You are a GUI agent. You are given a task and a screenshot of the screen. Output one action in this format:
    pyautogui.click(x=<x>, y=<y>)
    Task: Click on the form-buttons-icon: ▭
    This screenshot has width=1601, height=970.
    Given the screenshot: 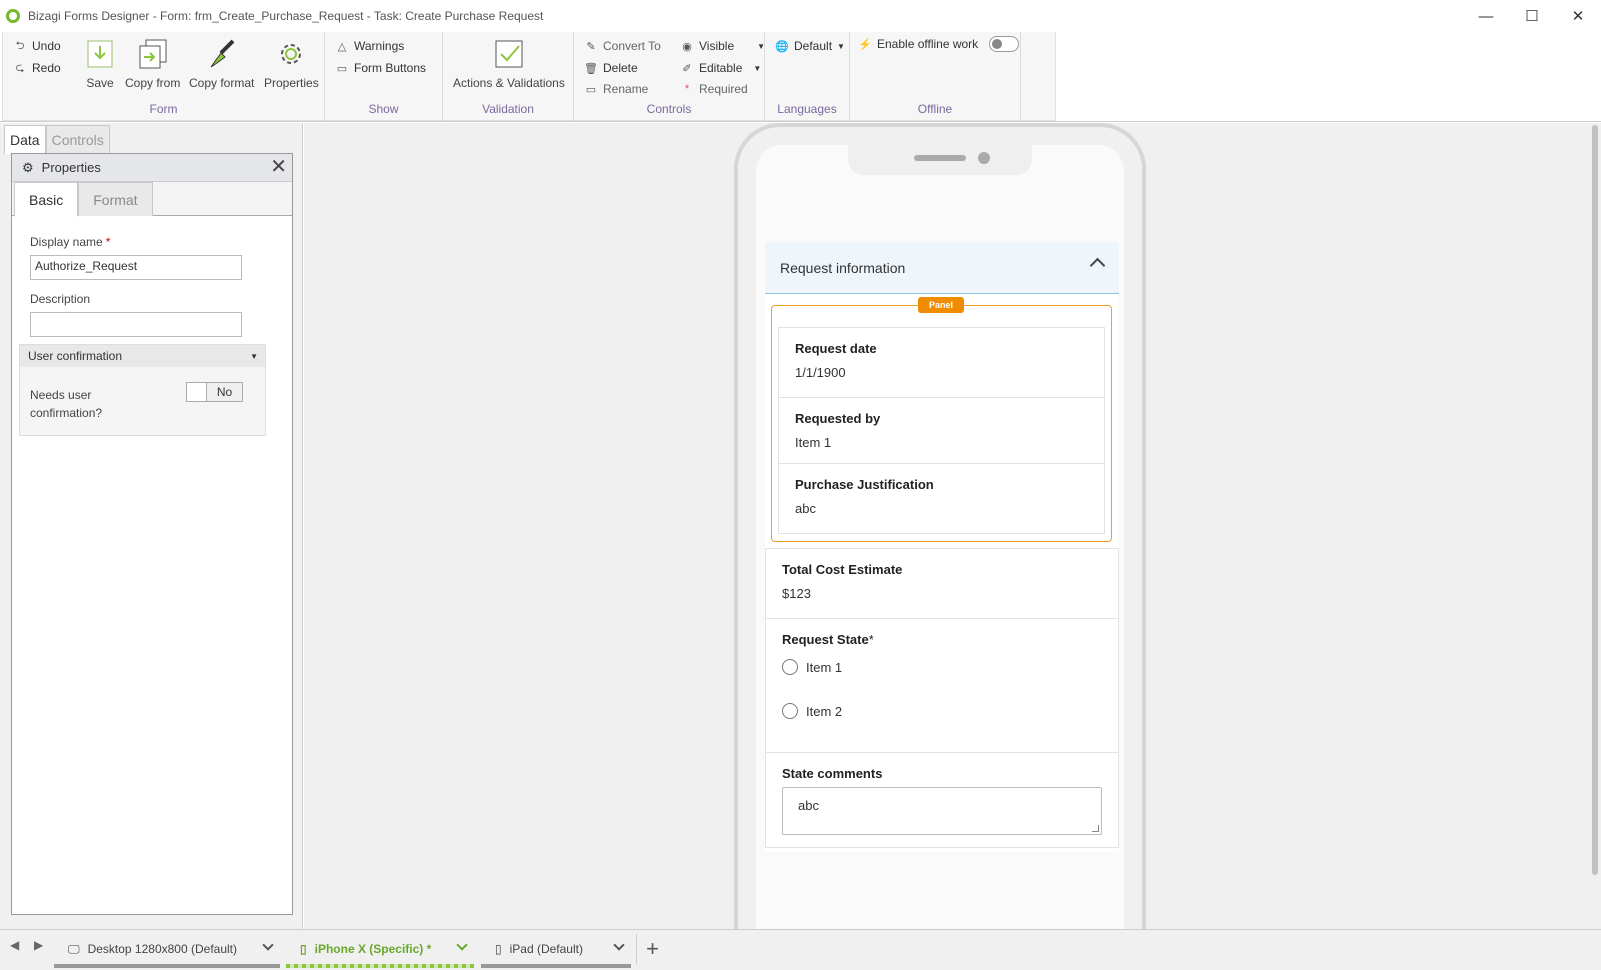 What is the action you would take?
    pyautogui.click(x=342, y=68)
    